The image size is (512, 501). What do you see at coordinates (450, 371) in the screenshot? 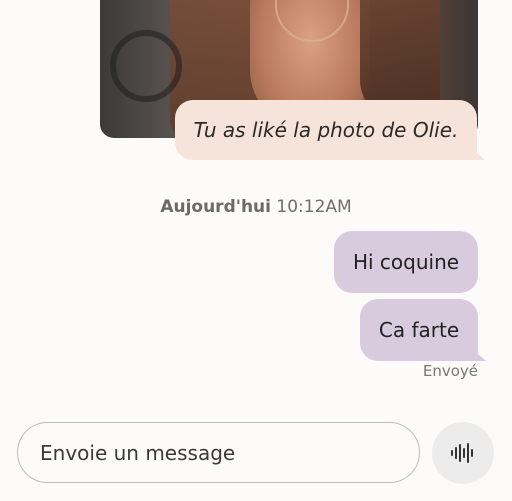
I see `delivery-status: Envoyé` at bounding box center [450, 371].